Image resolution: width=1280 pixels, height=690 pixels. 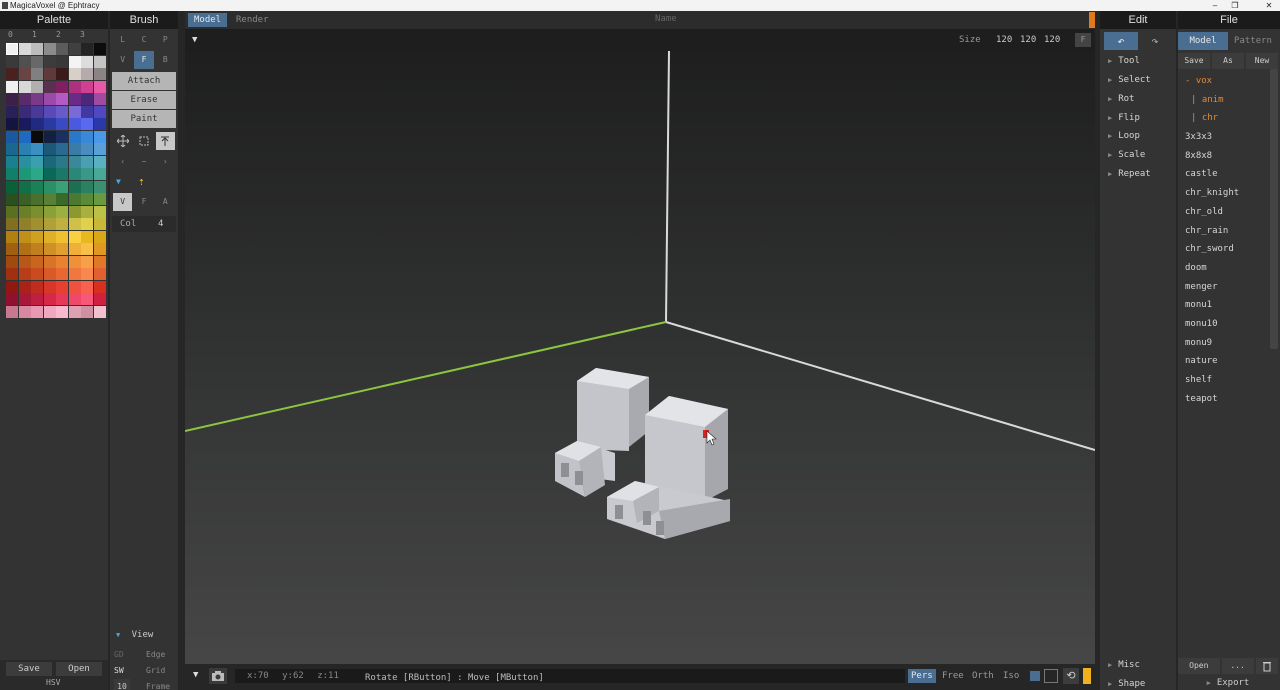 What do you see at coordinates (1201, 174) in the screenshot?
I see `file-item: castle` at bounding box center [1201, 174].